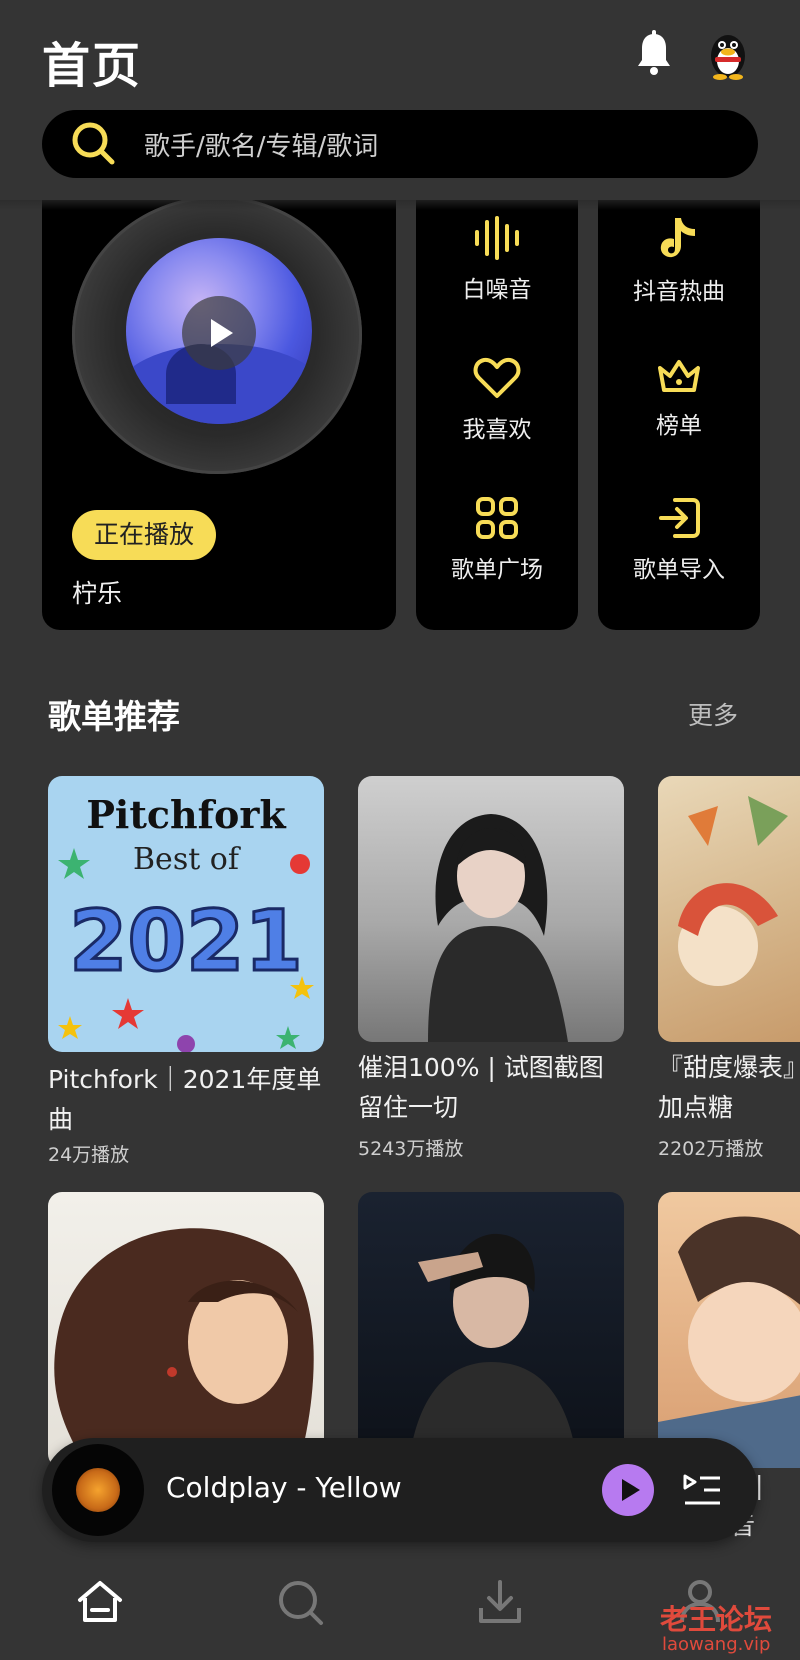 The image size is (800, 1660). Describe the element at coordinates (184, 1080) in the screenshot. I see `playlist-title: Pitchfork｜2021年度单` at that location.